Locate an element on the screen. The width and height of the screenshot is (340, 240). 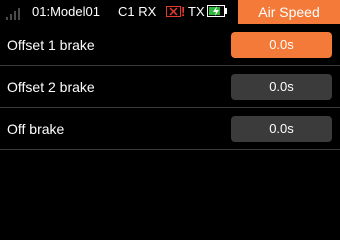
signal-strength-icon is located at coordinates (15, 13).